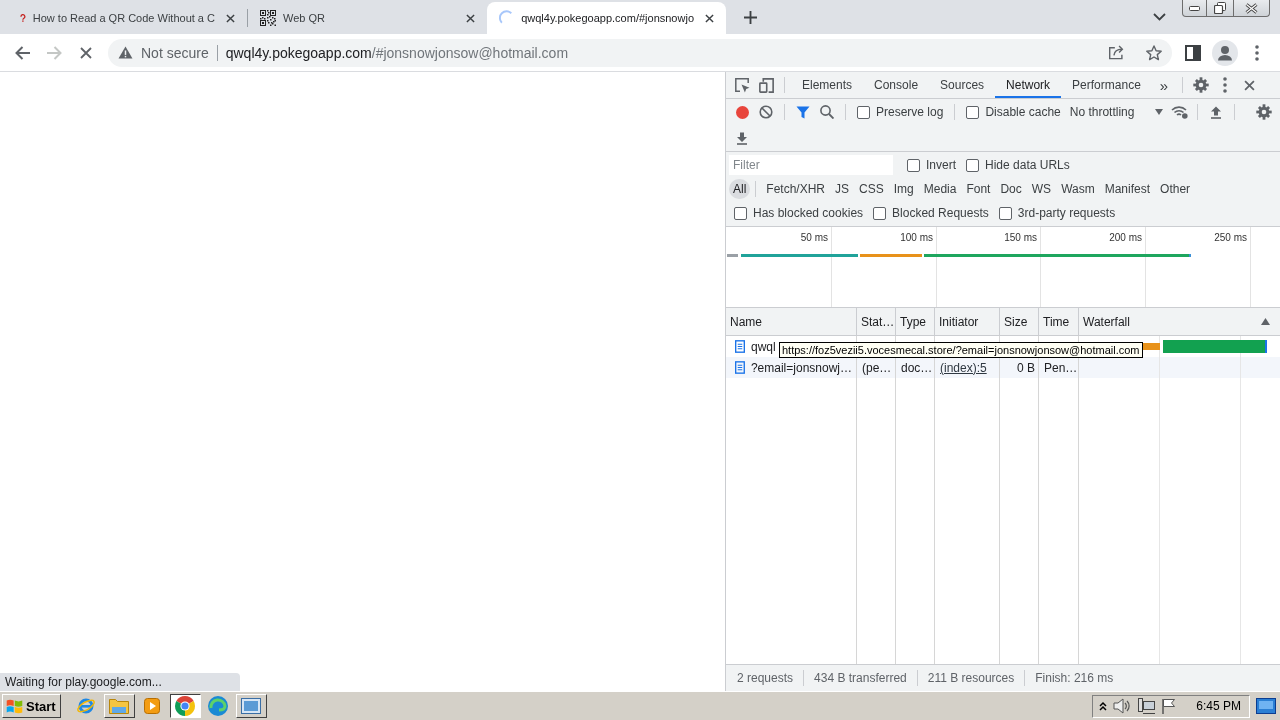 The width and height of the screenshot is (1280, 720). Describe the element at coordinates (127, 18) in the screenshot. I see `browser-tab: How to Read a QR Code Without a C` at that location.